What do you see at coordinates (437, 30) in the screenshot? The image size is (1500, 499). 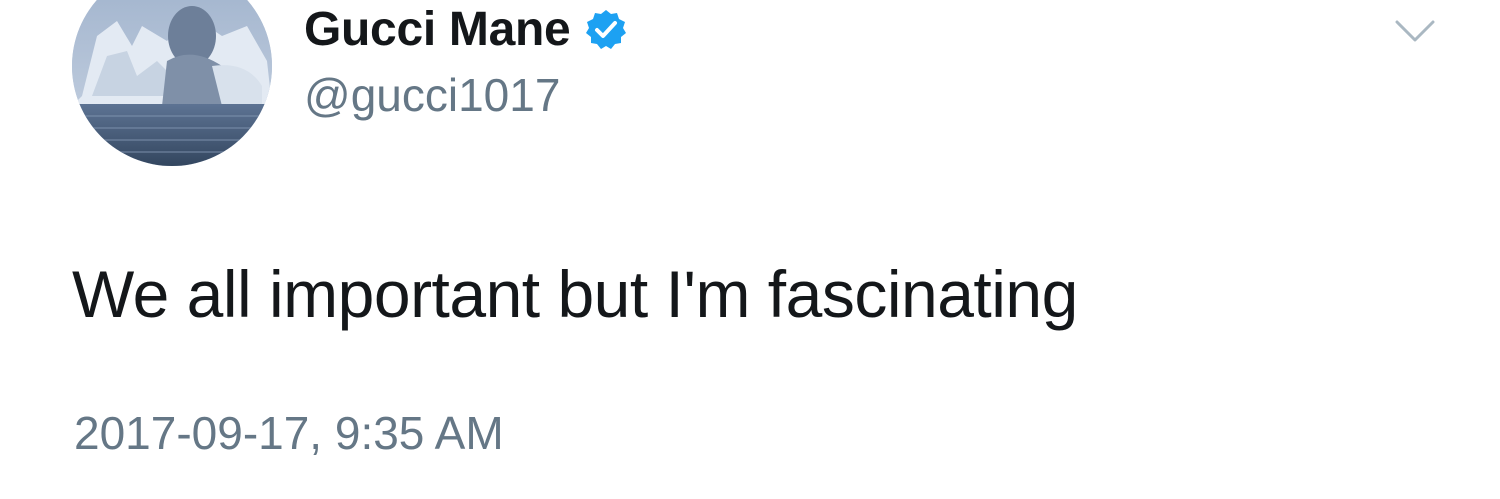 I see `display-name: Gucci Mane` at bounding box center [437, 30].